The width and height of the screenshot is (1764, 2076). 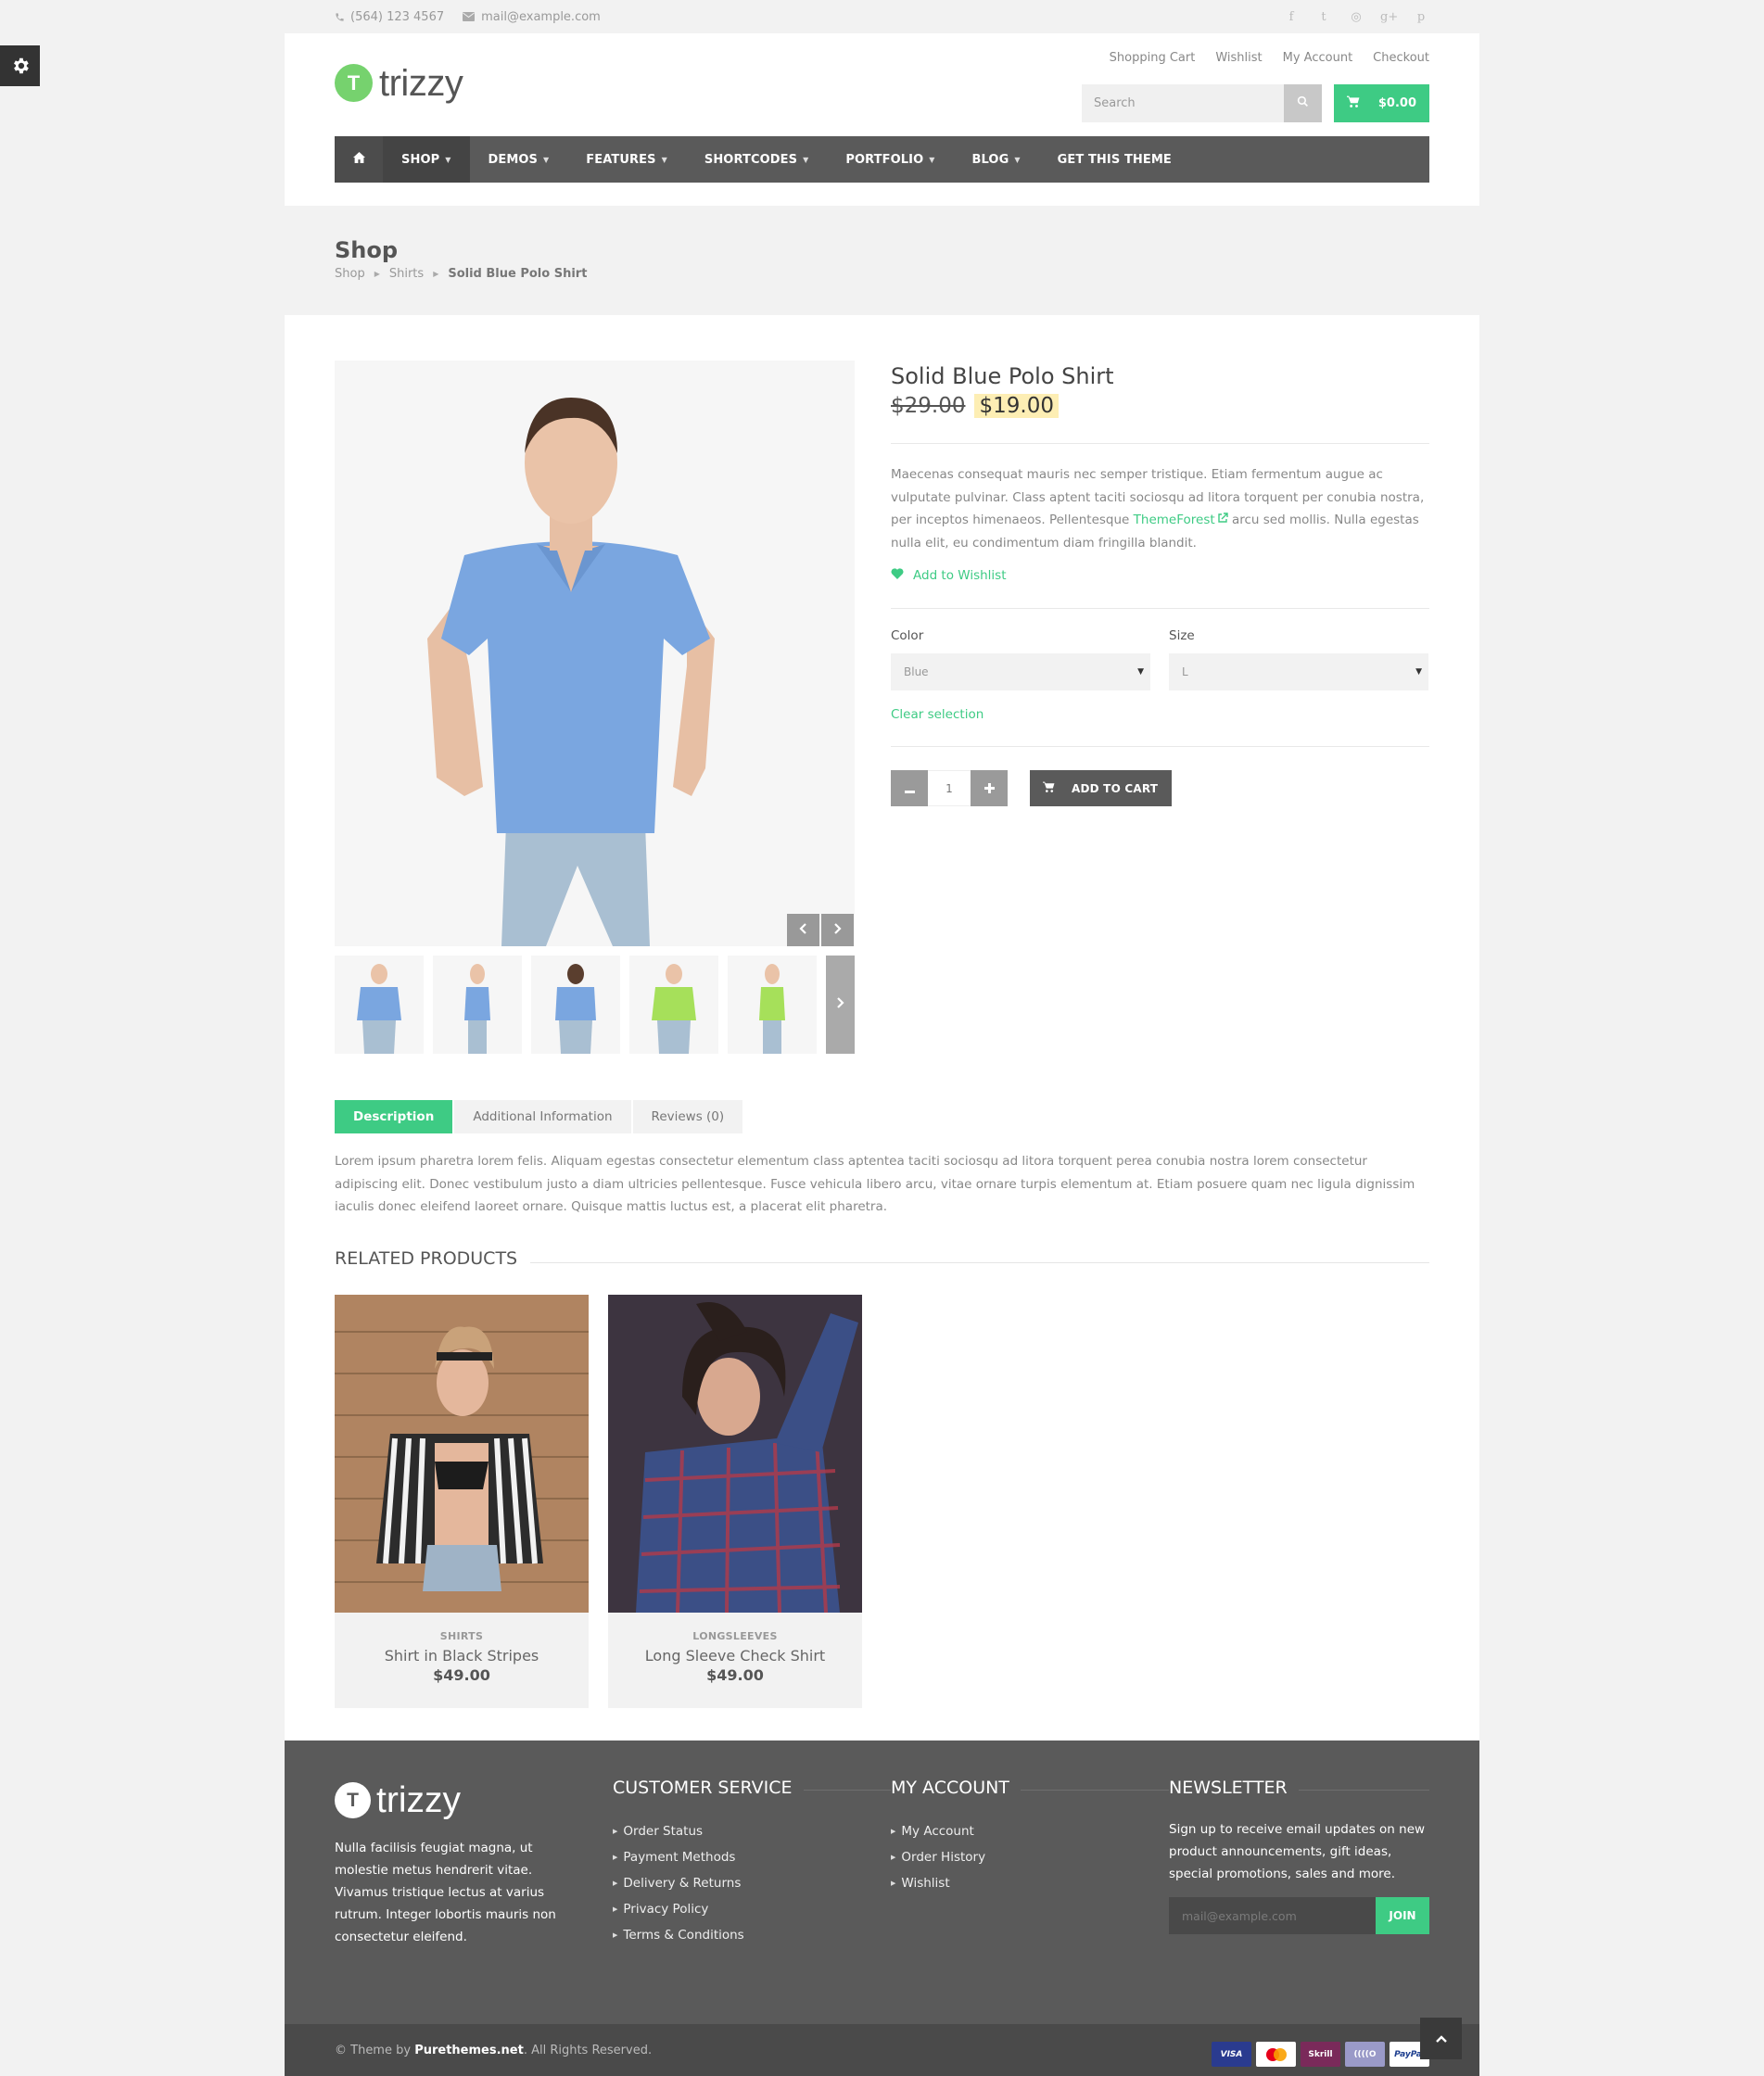 What do you see at coordinates (1183, 103) in the screenshot?
I see `search-input: Search` at bounding box center [1183, 103].